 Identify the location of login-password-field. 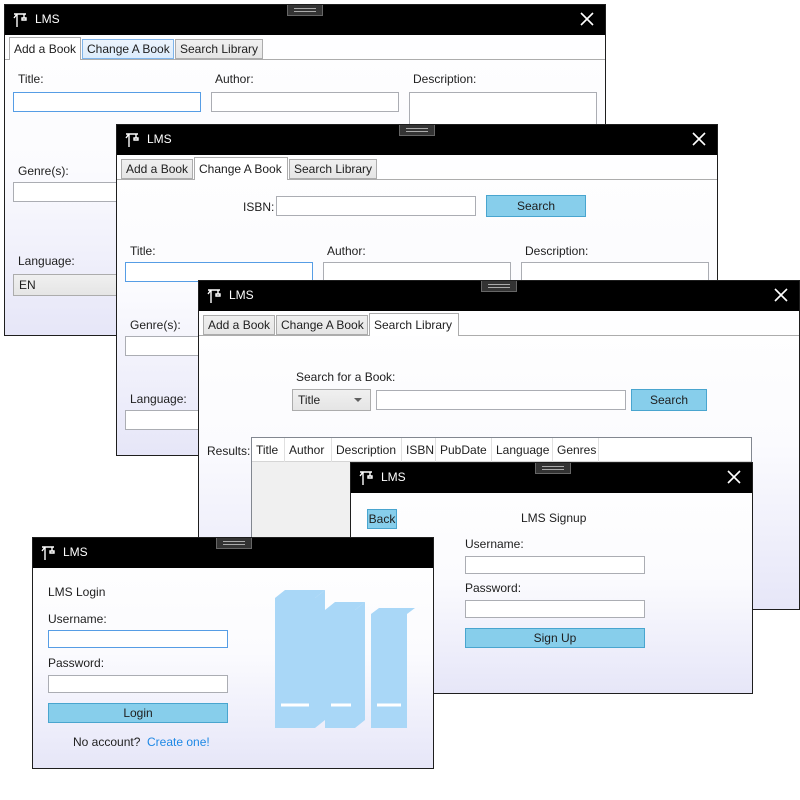
(138, 684).